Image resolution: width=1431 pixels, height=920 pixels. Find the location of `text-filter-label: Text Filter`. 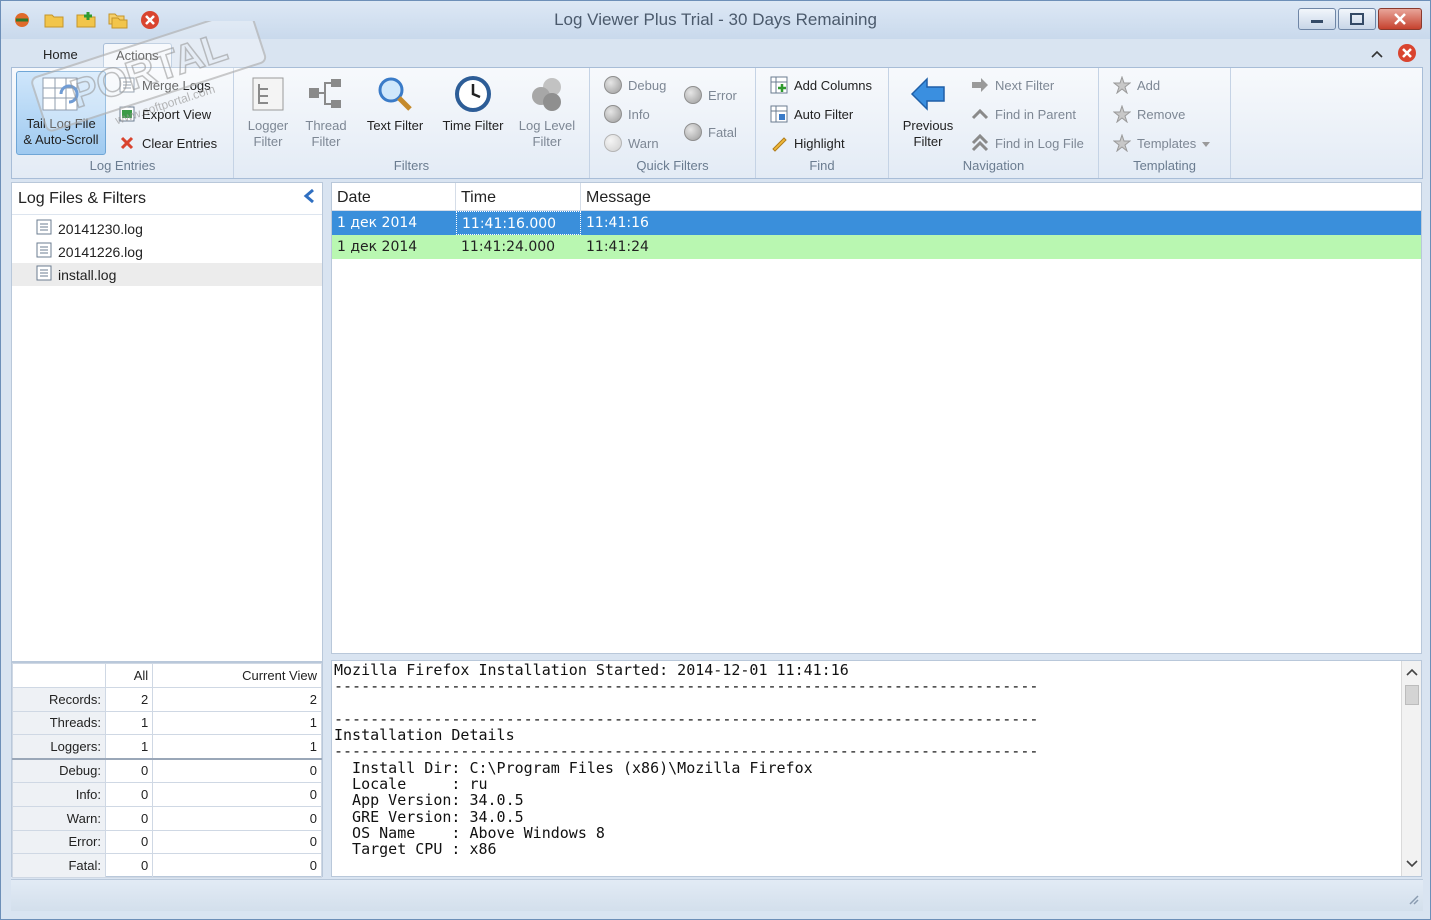

text-filter-label: Text Filter is located at coordinates (395, 125).